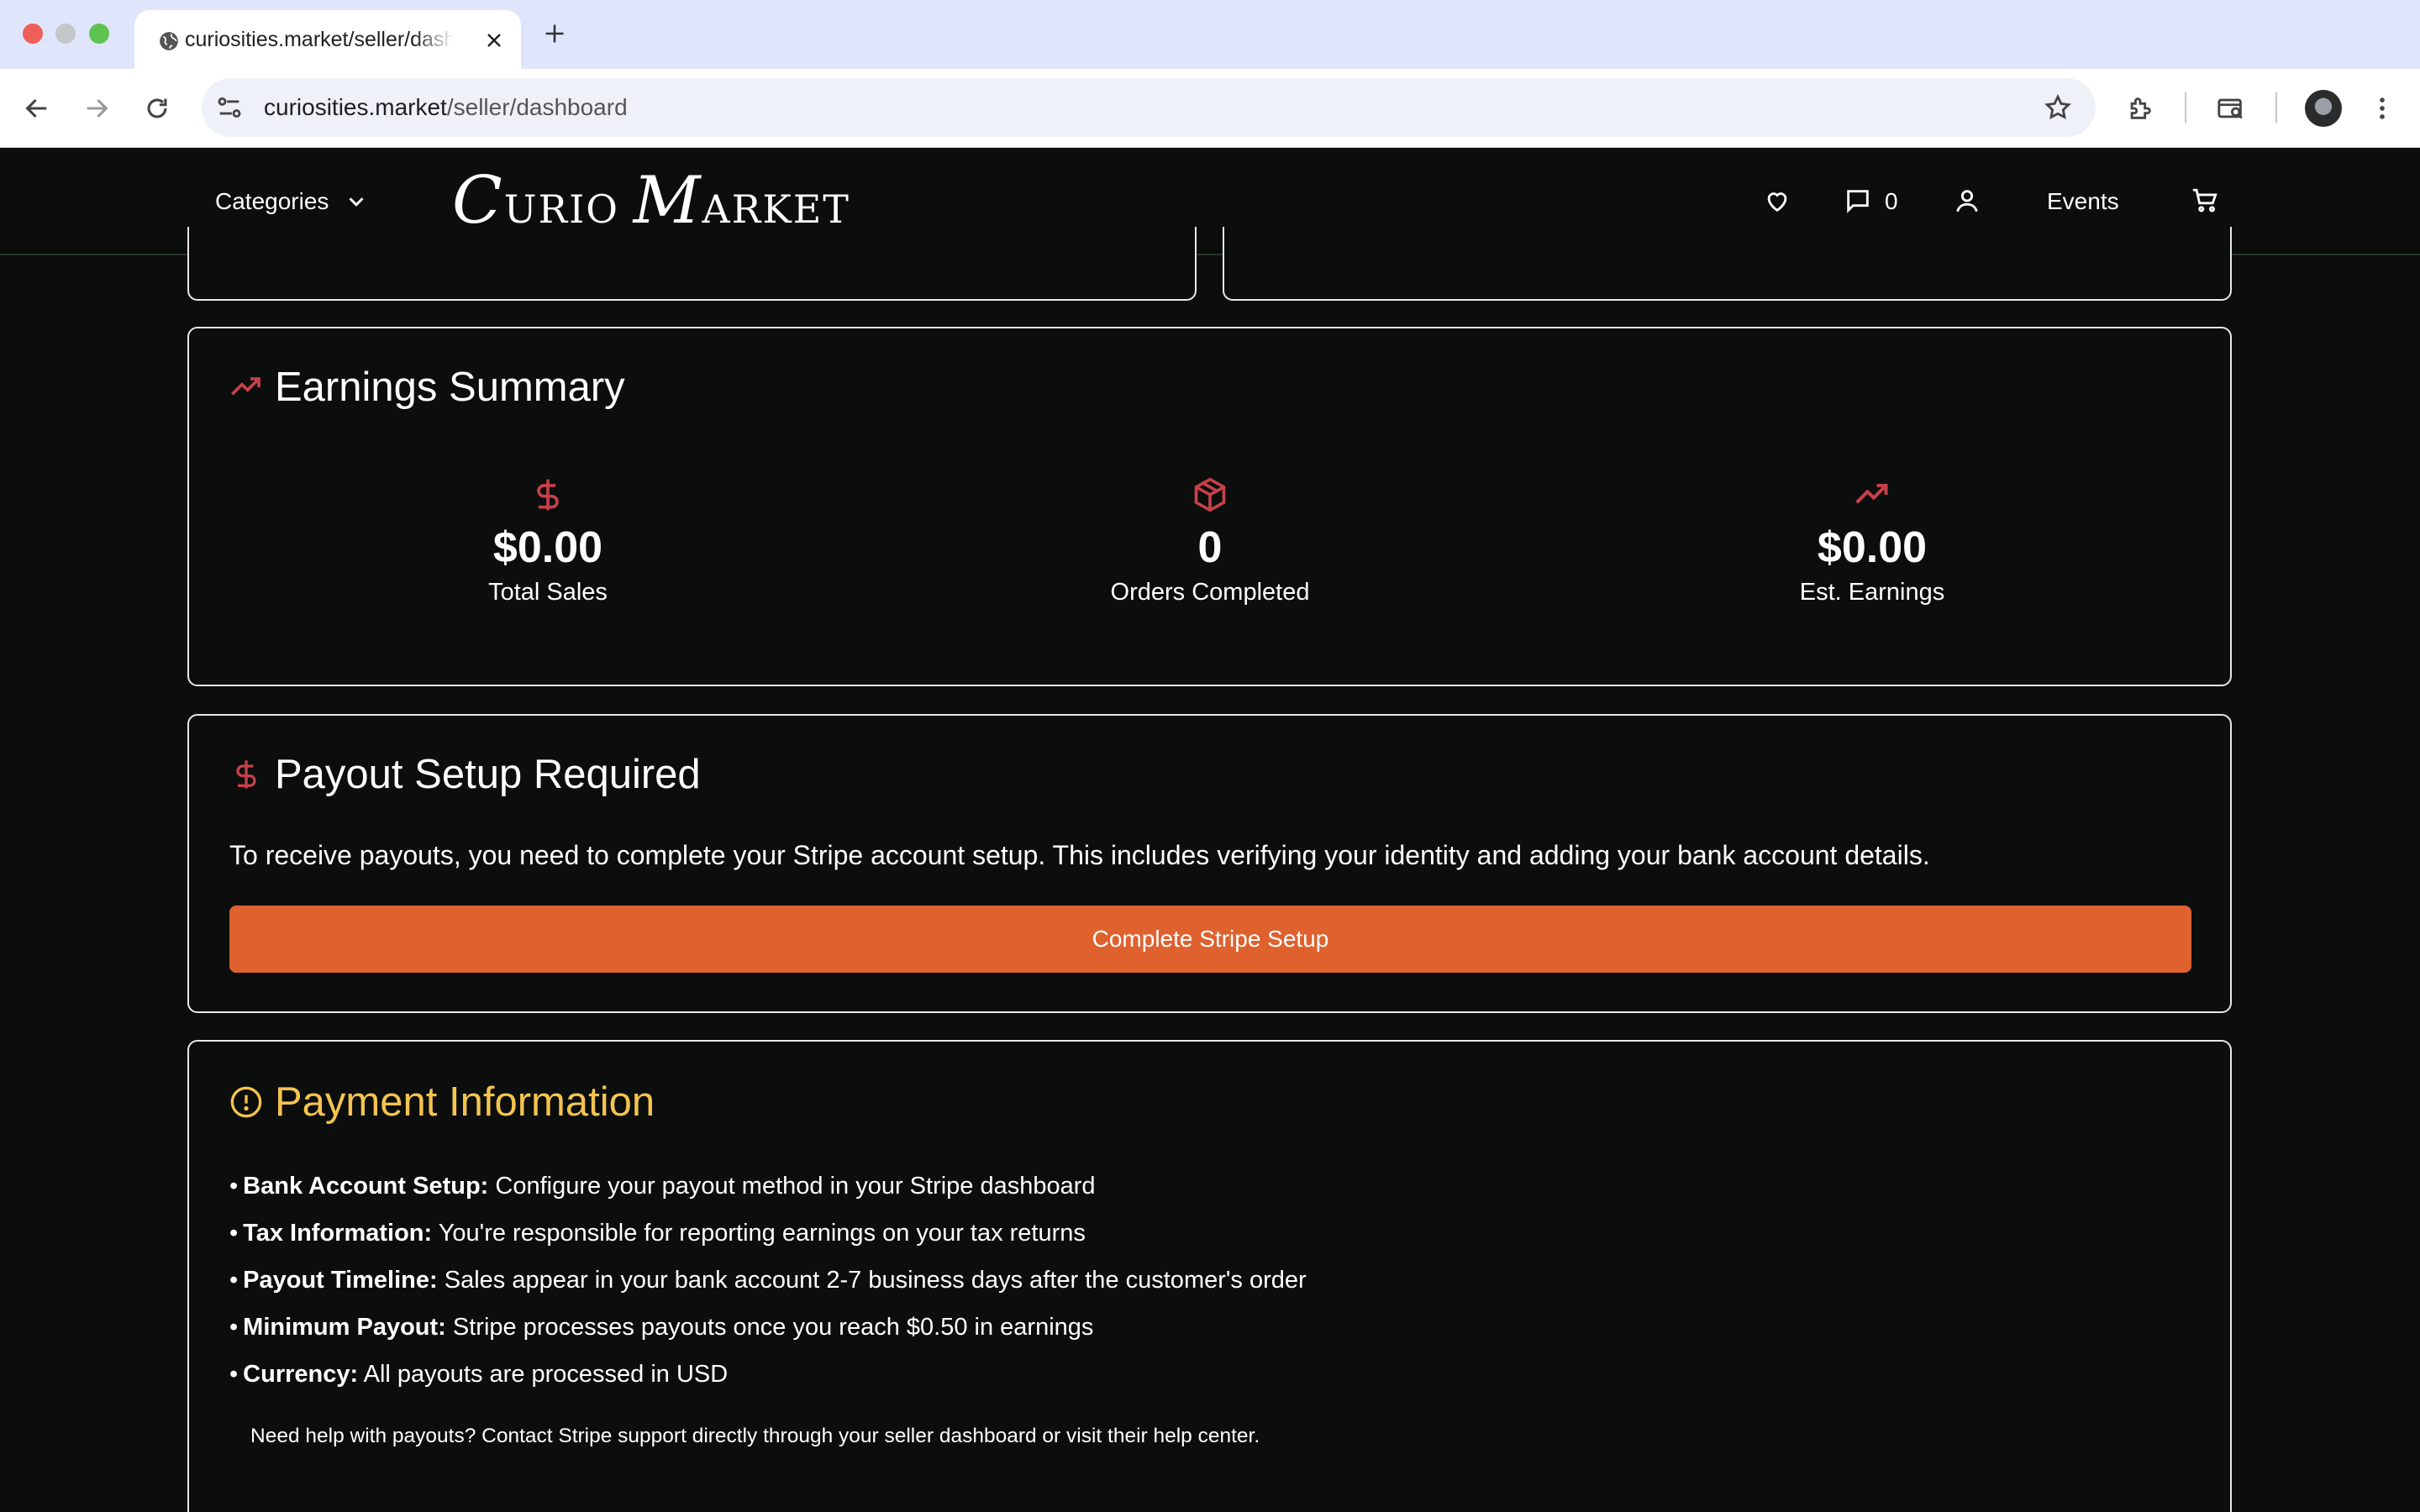 This screenshot has width=2420, height=1512. I want to click on extensions-puzzle-icon, so click(2140, 108).